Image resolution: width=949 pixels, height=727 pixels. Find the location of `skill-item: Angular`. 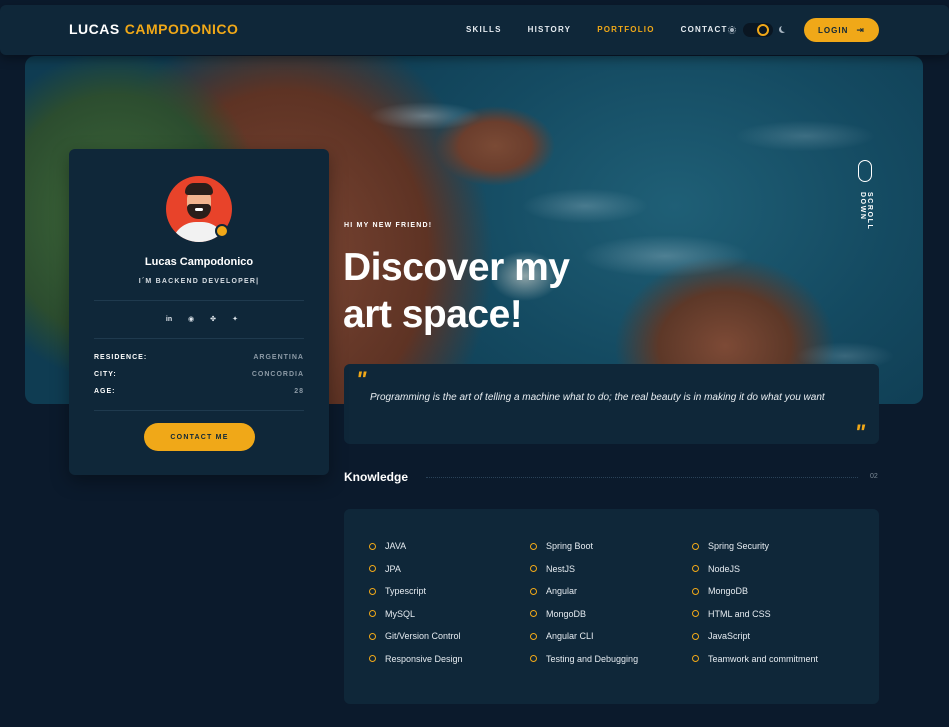

skill-item: Angular is located at coordinates (584, 591).